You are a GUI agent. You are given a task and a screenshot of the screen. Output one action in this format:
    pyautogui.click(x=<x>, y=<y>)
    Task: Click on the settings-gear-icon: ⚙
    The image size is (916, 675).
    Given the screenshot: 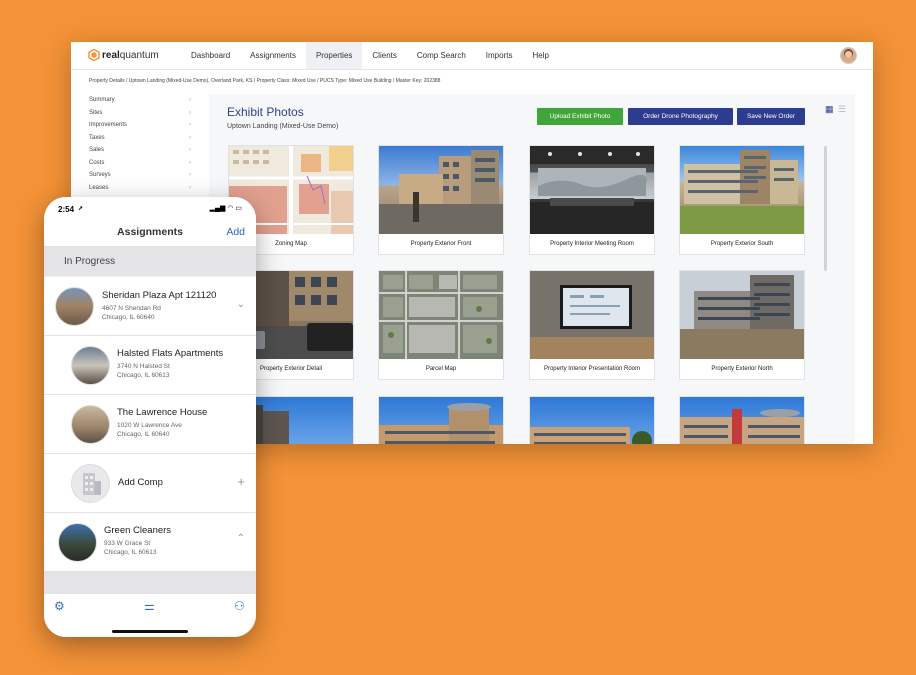 What is the action you would take?
    pyautogui.click(x=59, y=606)
    